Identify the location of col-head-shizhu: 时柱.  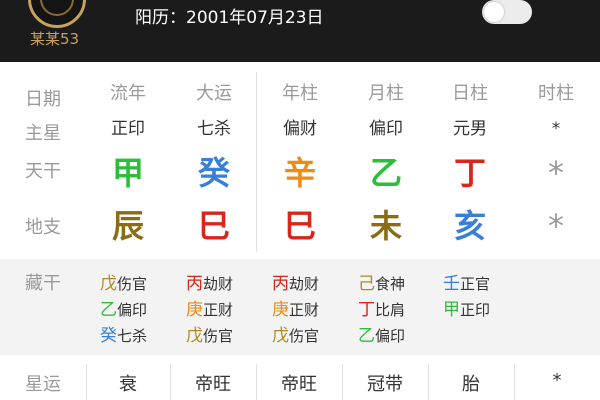
(556, 93).